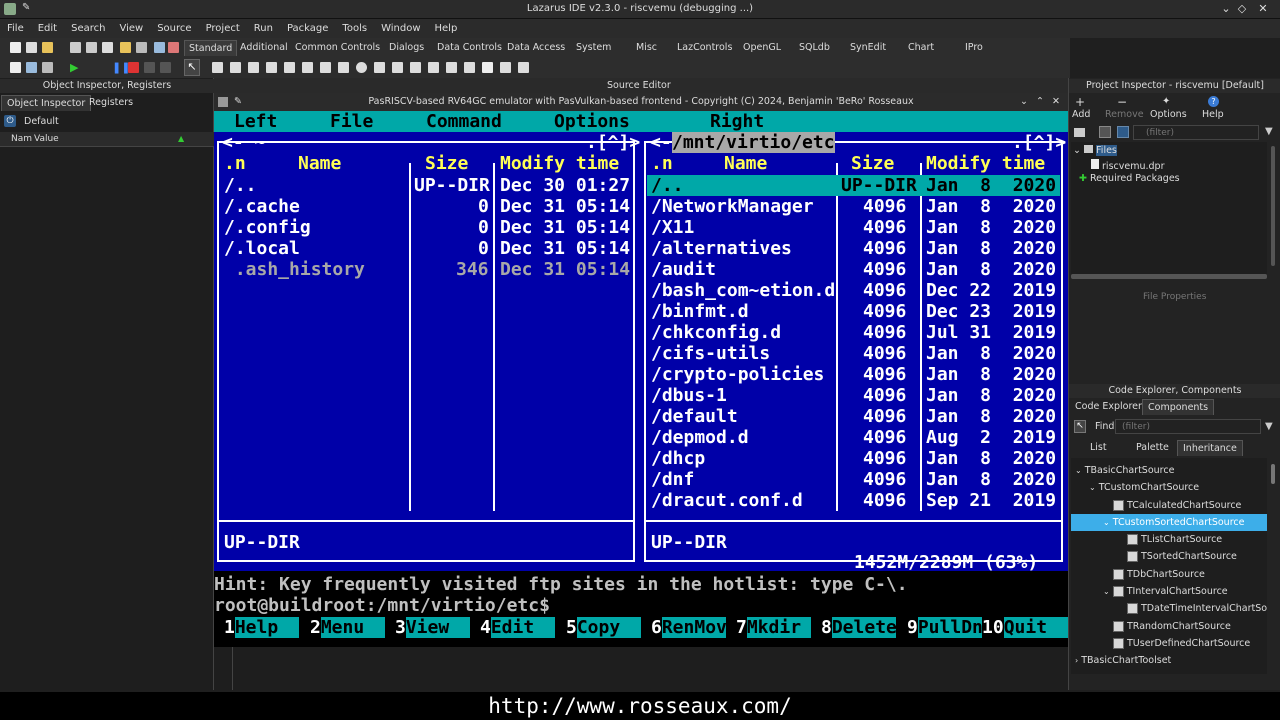 This screenshot has height=720, width=1280. Describe the element at coordinates (1080, 426) in the screenshot. I see `pointer-icon: ↖` at that location.